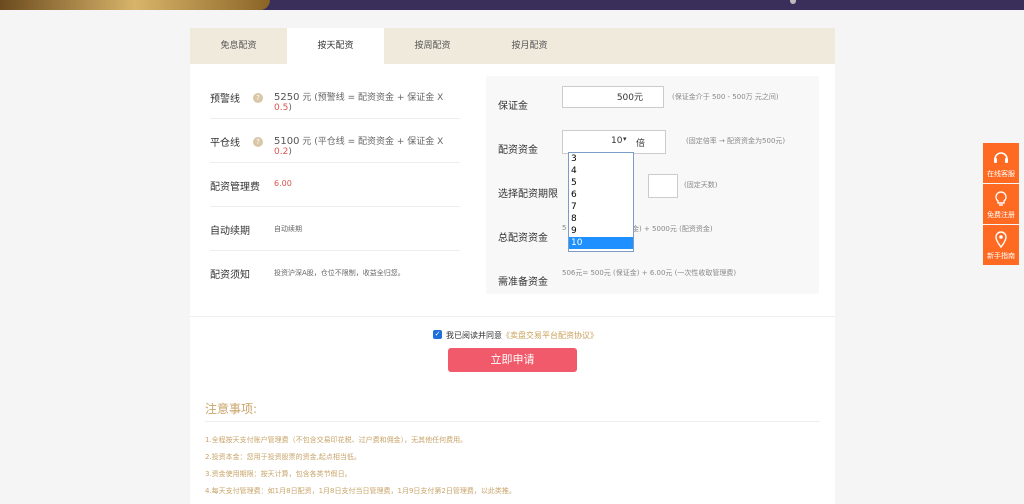  What do you see at coordinates (725, 97) in the screenshot?
I see `deposit-hint: (保证金介于 500 - 500万 元之间)` at bounding box center [725, 97].